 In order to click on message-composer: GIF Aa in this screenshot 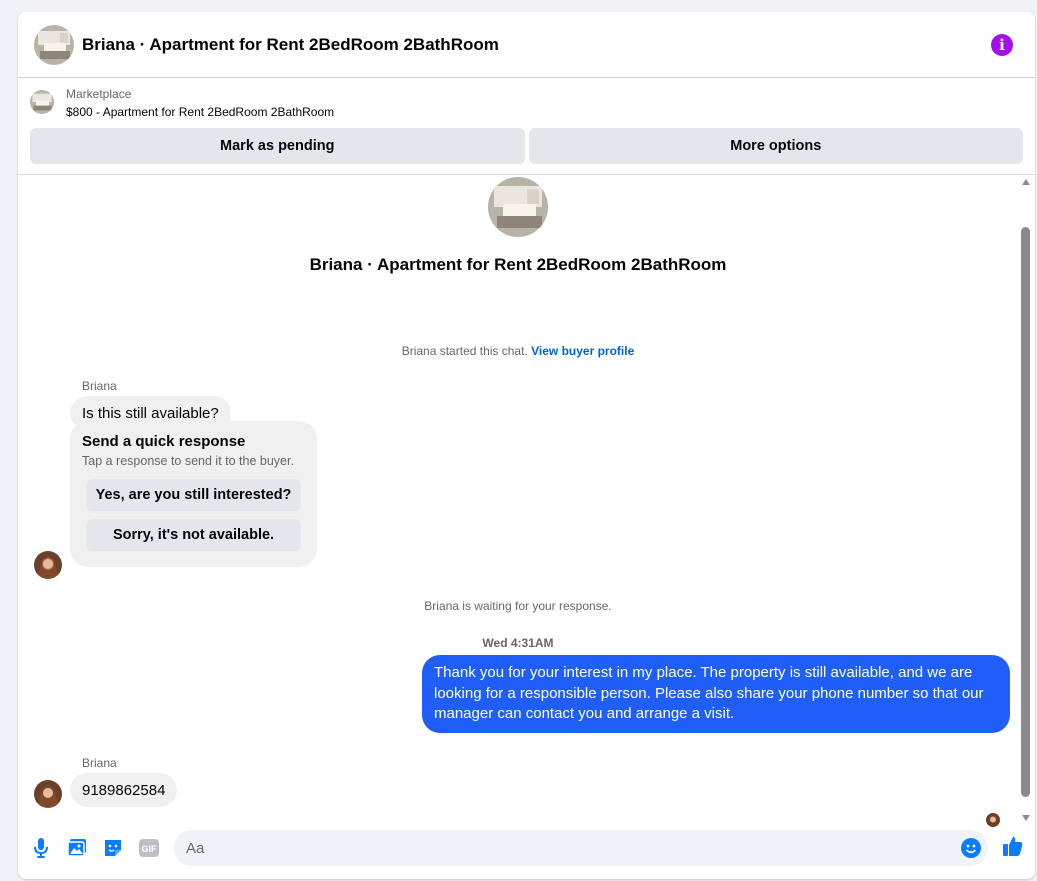, I will do `click(526, 849)`.